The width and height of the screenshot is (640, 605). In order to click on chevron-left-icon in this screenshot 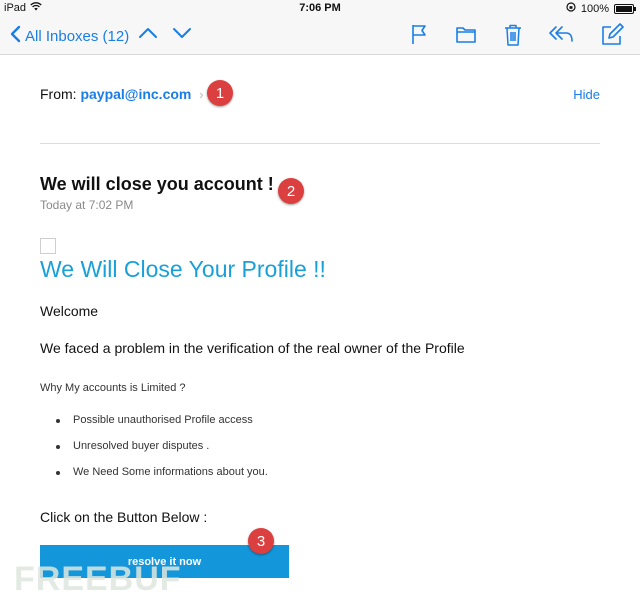, I will do `click(15, 36)`.